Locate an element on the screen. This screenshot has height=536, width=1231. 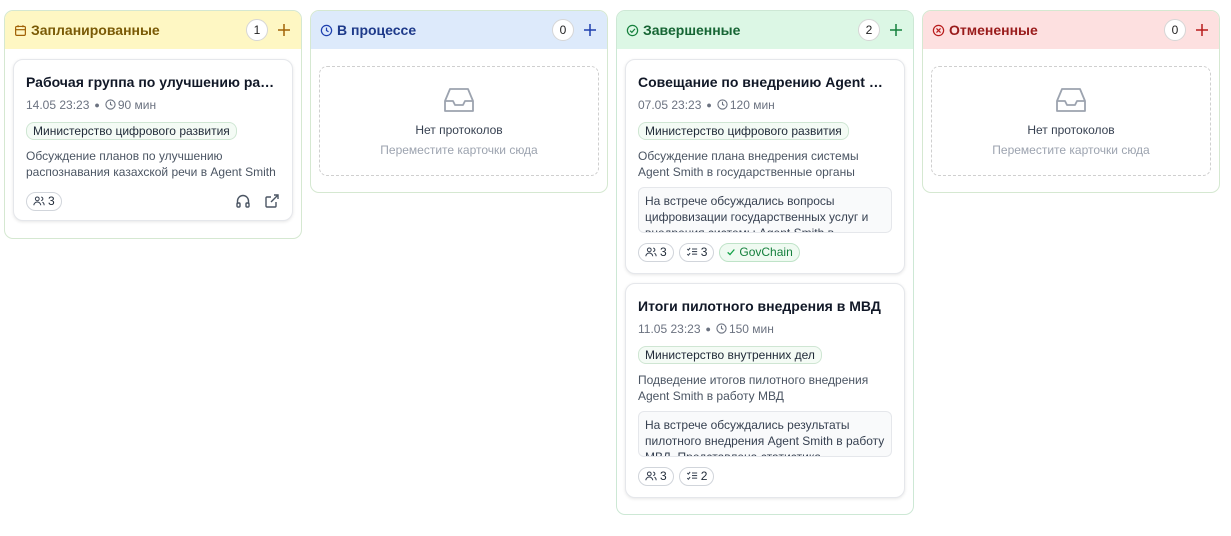
badge-label: GovChain is located at coordinates (766, 252).